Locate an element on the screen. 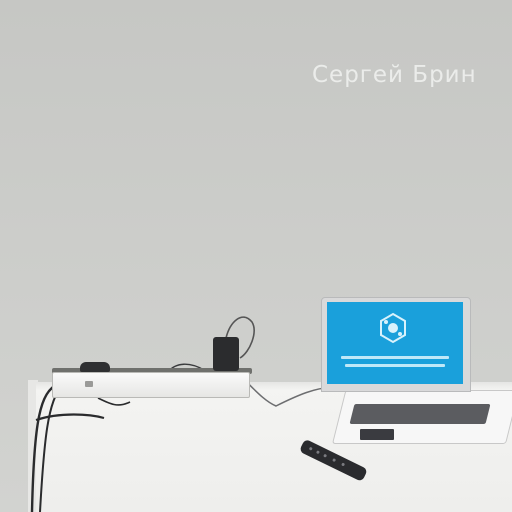  wall-sign-text: Сергей Брин is located at coordinates (394, 75).